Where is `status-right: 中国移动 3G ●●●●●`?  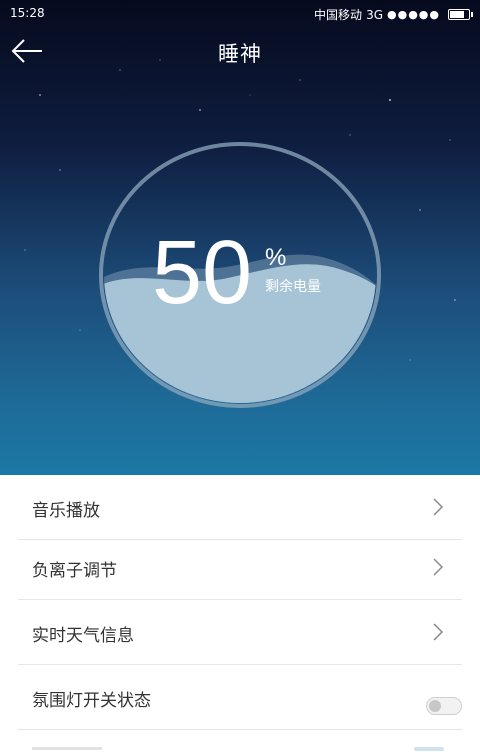 status-right: 中国移动 3G ●●●●● is located at coordinates (393, 14).